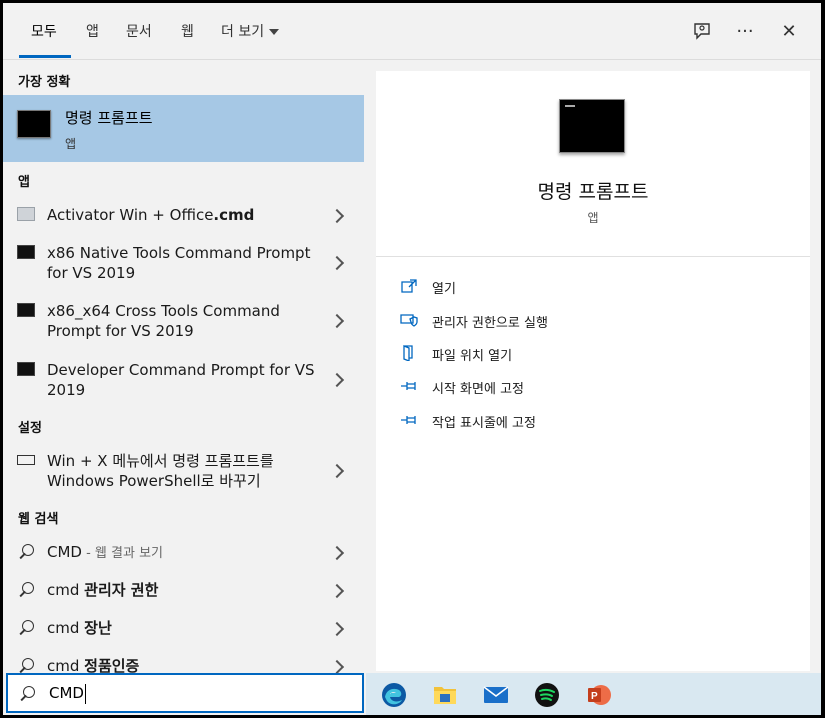 The height and width of the screenshot is (718, 825). What do you see at coordinates (408, 353) in the screenshot?
I see `folder-icon` at bounding box center [408, 353].